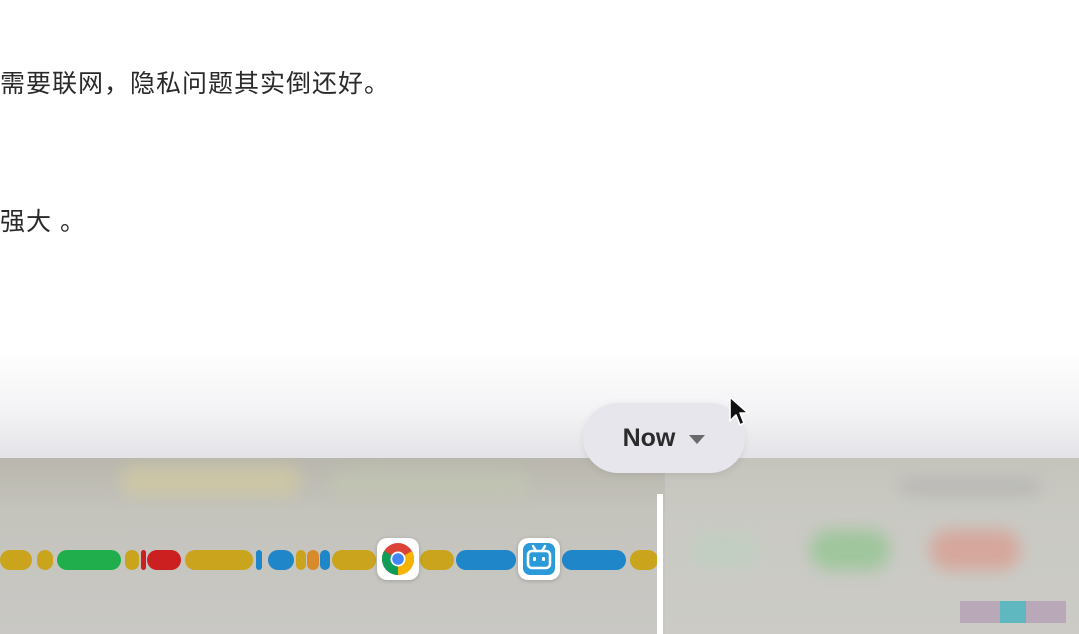 The height and width of the screenshot is (634, 1079). Describe the element at coordinates (649, 437) in the screenshot. I see `now-label: Now` at that location.